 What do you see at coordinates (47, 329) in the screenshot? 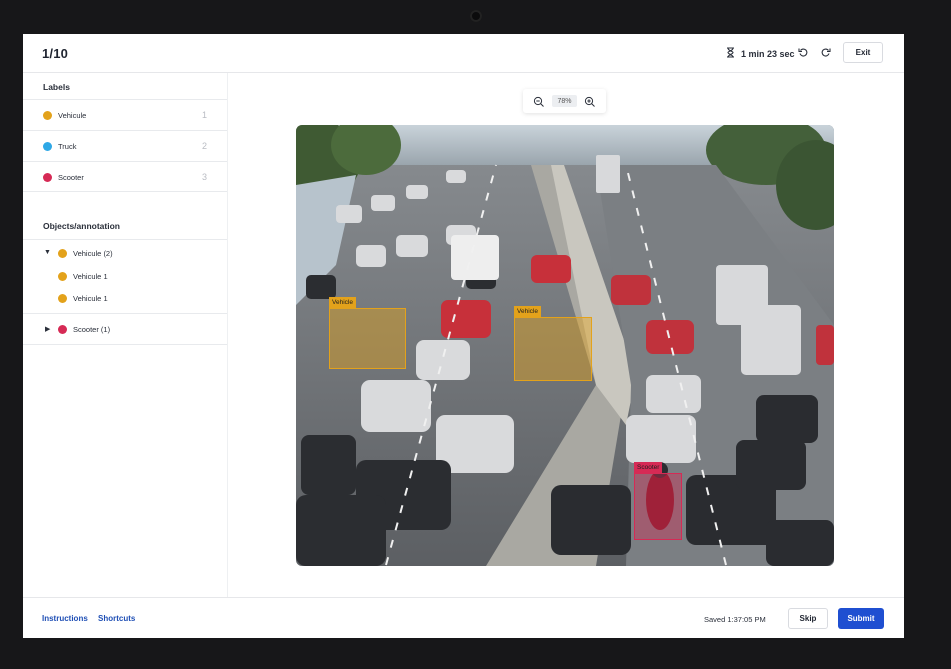
I see `caret-right-icon: ▶` at bounding box center [47, 329].